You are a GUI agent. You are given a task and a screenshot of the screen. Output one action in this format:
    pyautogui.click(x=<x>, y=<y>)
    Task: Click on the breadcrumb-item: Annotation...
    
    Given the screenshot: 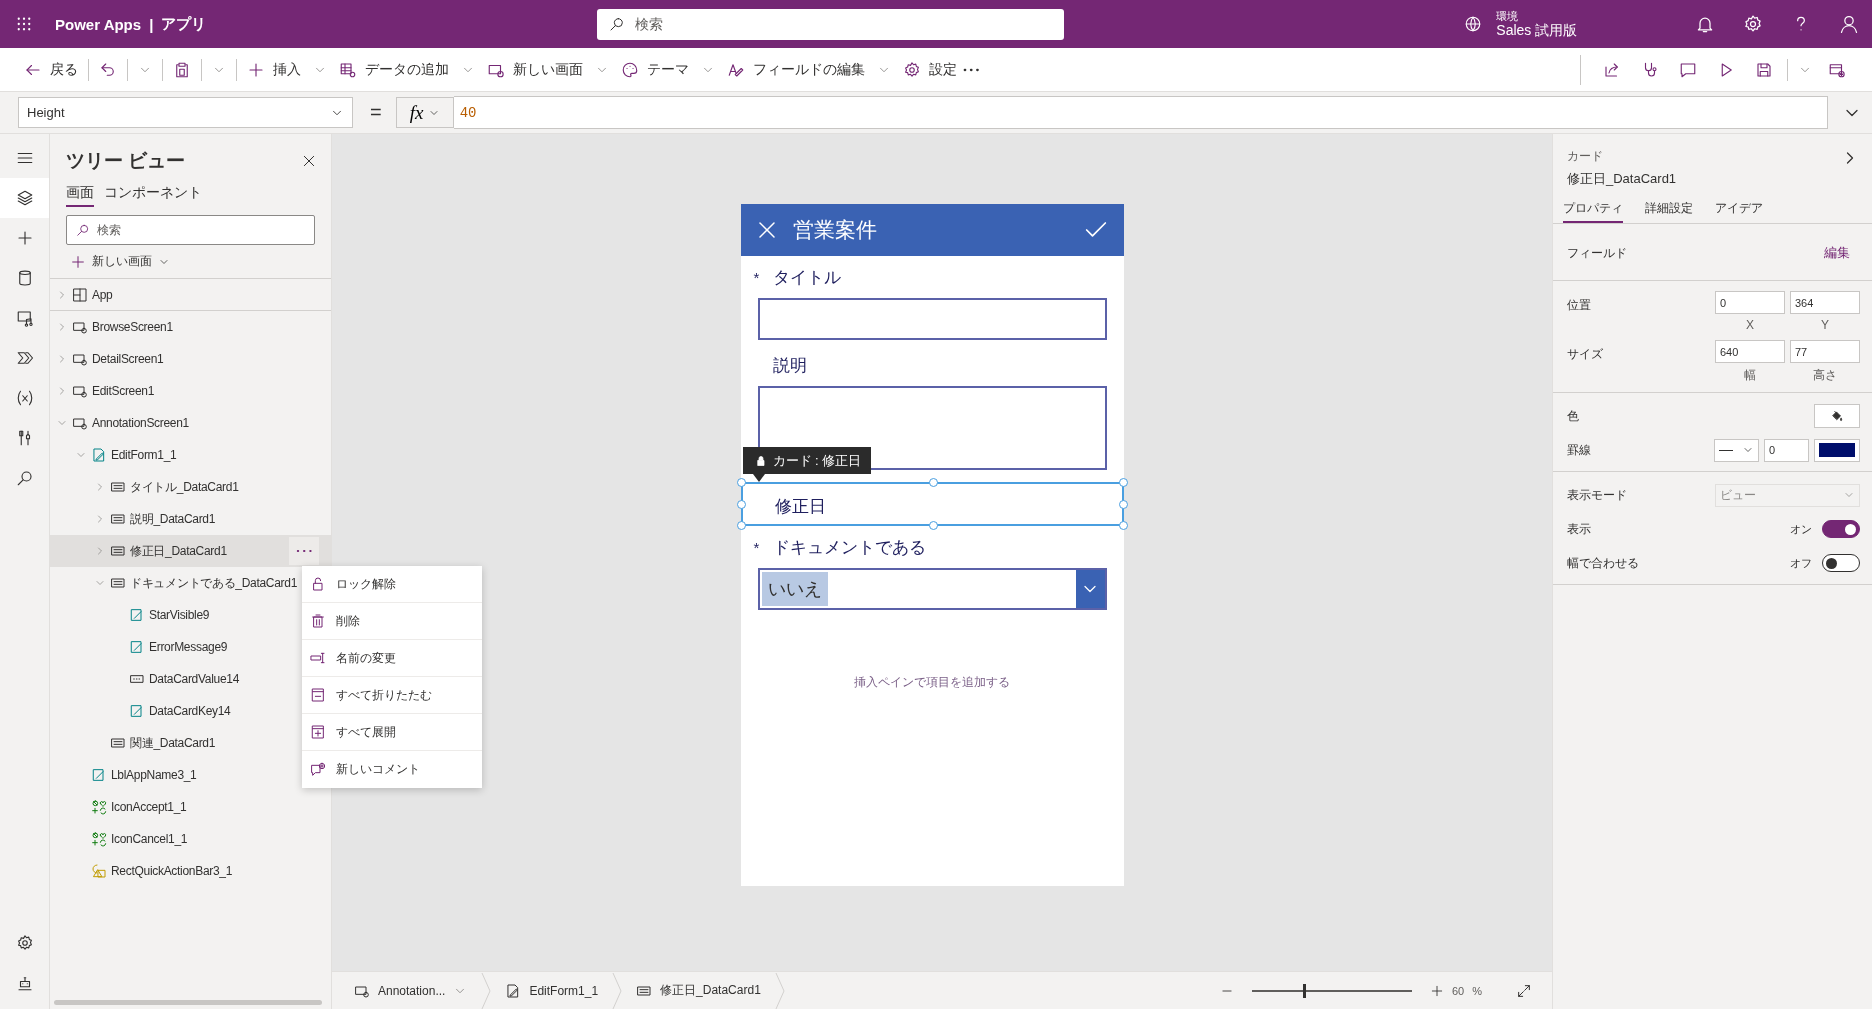 What is the action you would take?
    pyautogui.click(x=411, y=990)
    